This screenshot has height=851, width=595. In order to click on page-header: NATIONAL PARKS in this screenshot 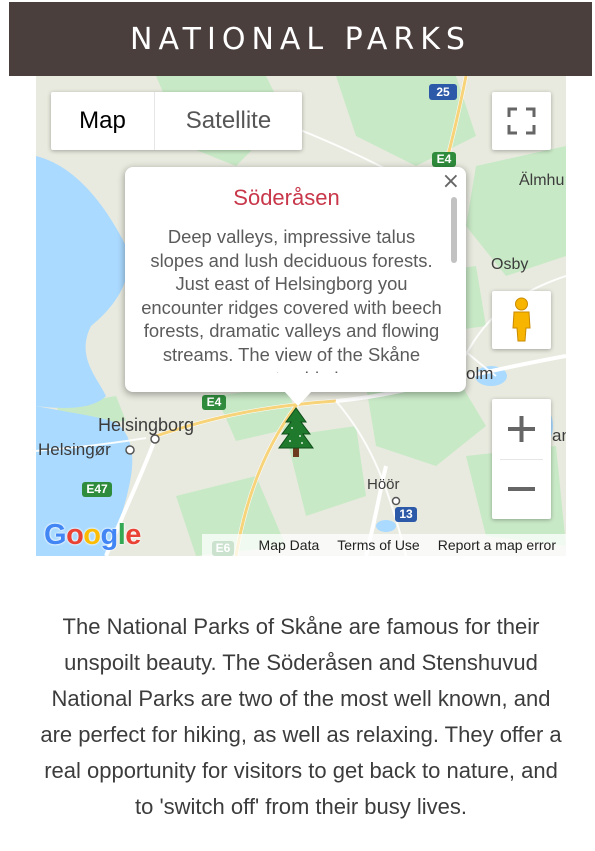, I will do `click(300, 39)`.